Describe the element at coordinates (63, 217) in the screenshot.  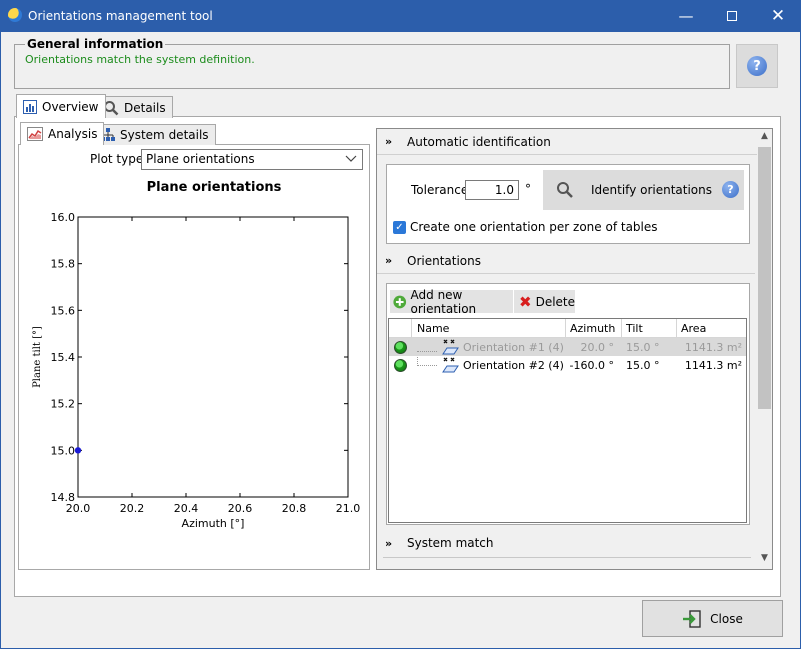
I see `y-tick-label: 16.0` at that location.